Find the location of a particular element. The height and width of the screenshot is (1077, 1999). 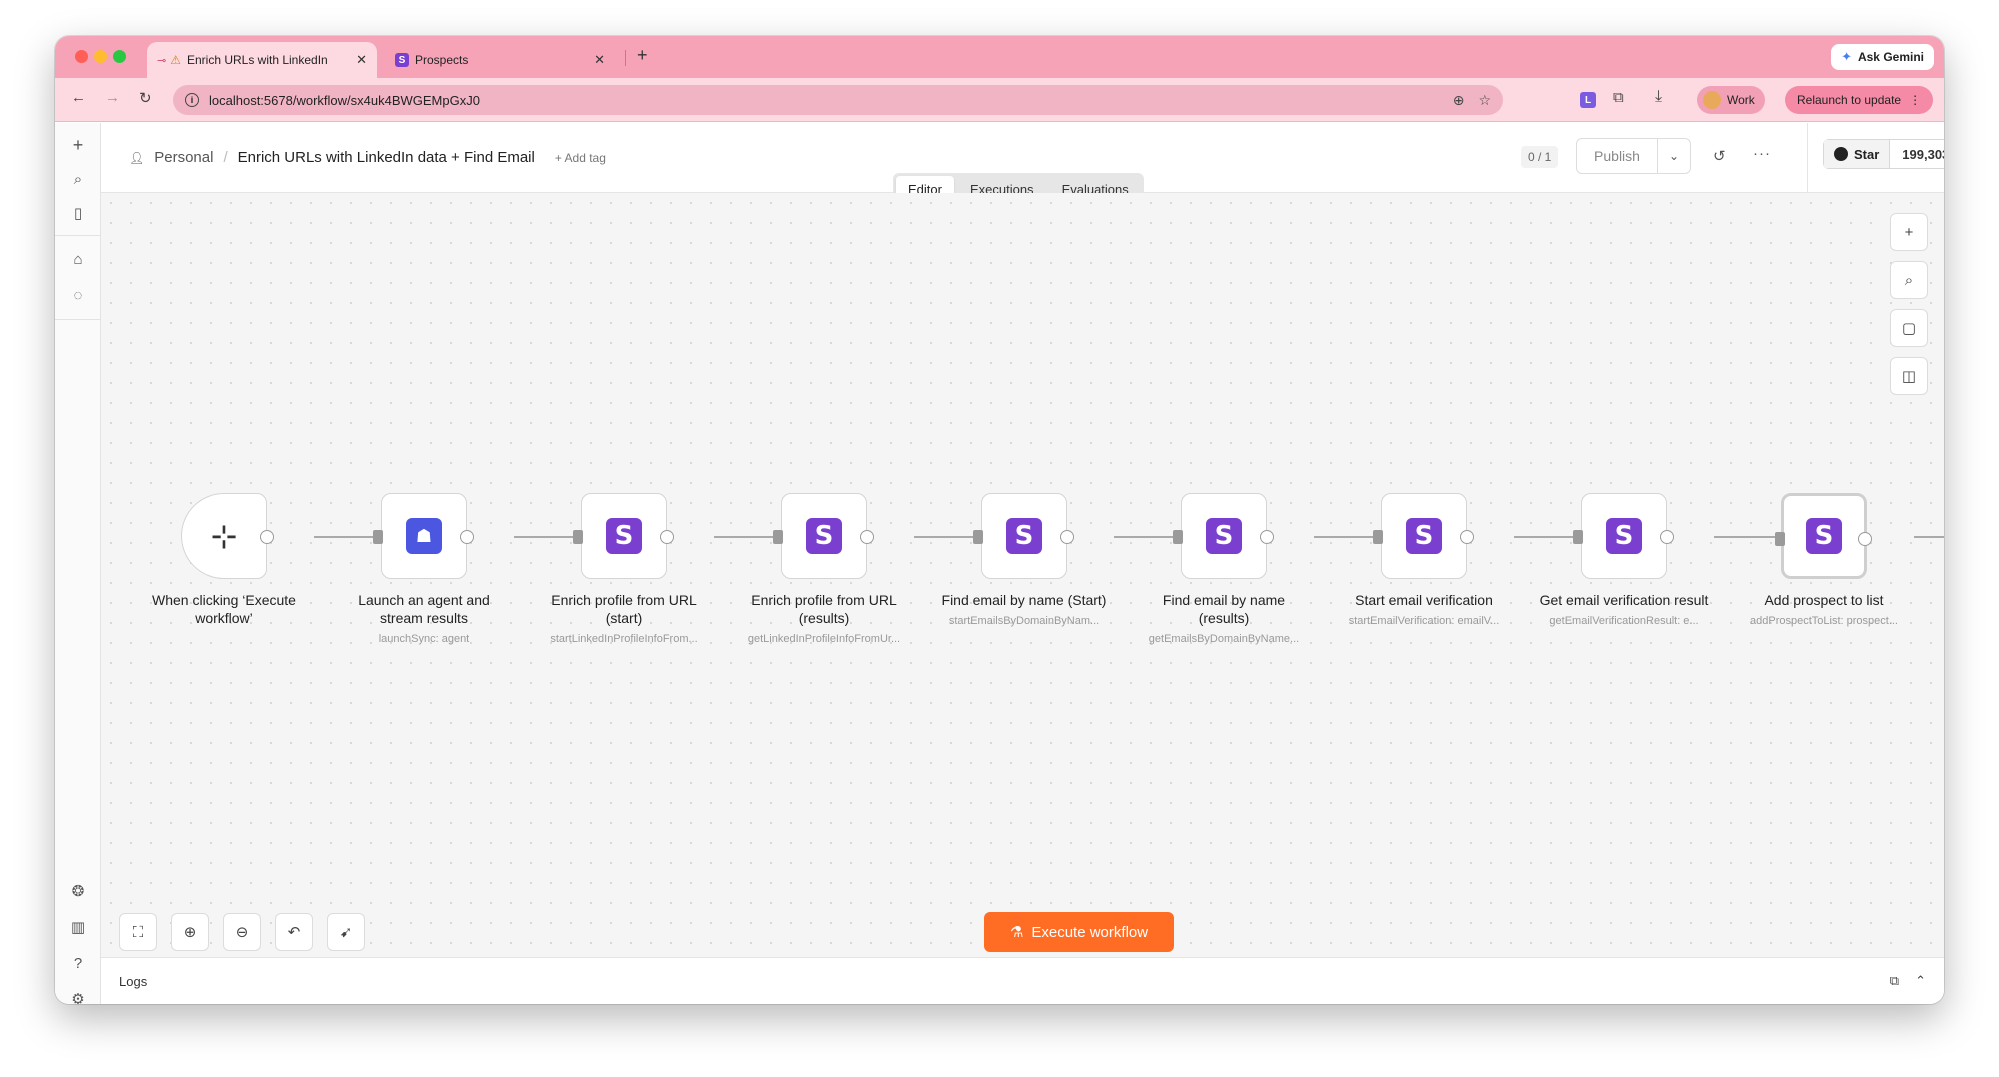

chevron-down-icon: ⌄ is located at coordinates (1674, 156).